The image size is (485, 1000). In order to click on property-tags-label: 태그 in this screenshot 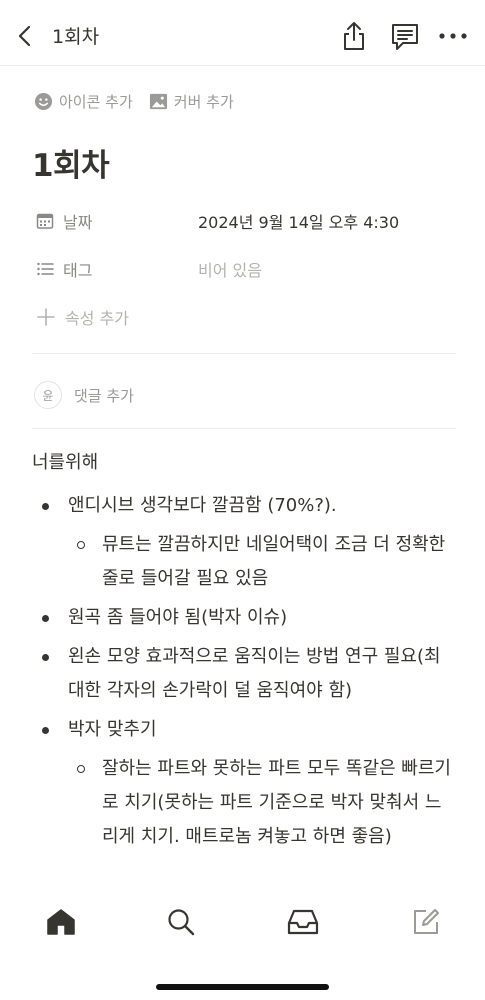, I will do `click(78, 270)`.